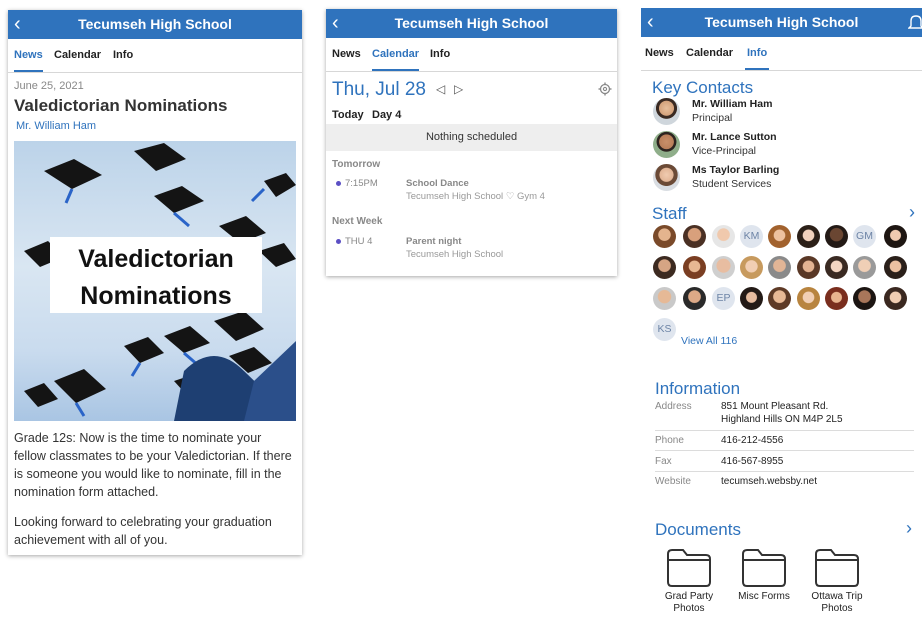 The width and height of the screenshot is (922, 619). I want to click on phone-label: Phone, so click(669, 440).